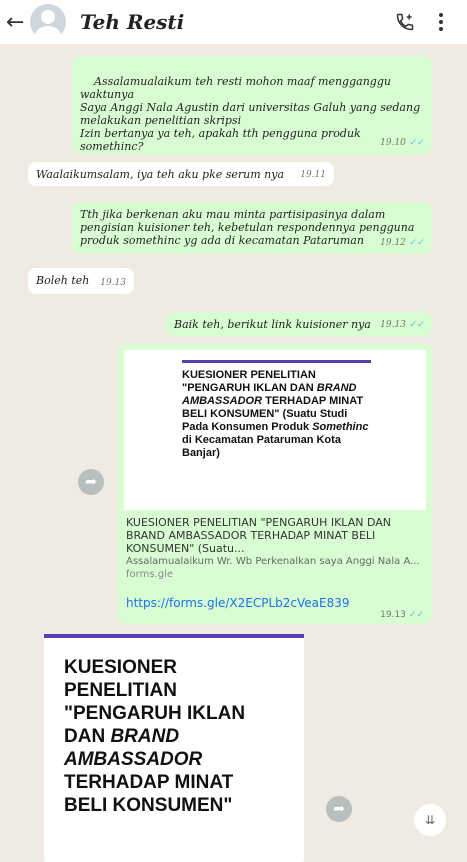  What do you see at coordinates (63, 280) in the screenshot?
I see `message-text: Boleh teh` at bounding box center [63, 280].